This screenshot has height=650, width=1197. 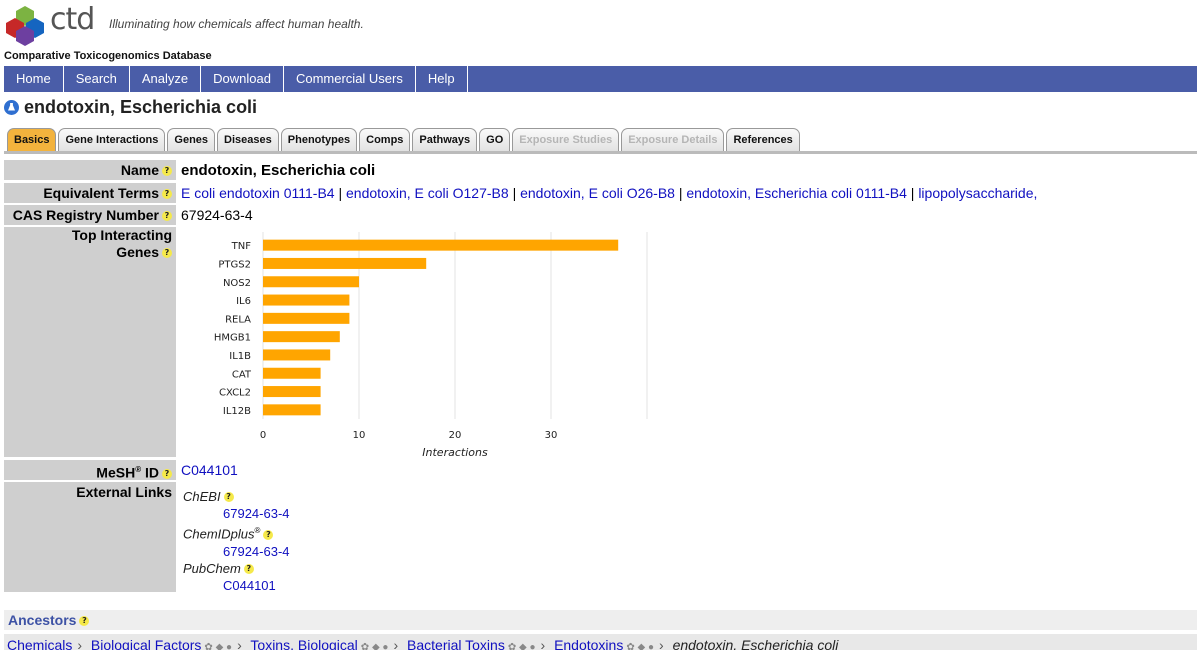 I want to click on tab-references: References, so click(x=763, y=139).